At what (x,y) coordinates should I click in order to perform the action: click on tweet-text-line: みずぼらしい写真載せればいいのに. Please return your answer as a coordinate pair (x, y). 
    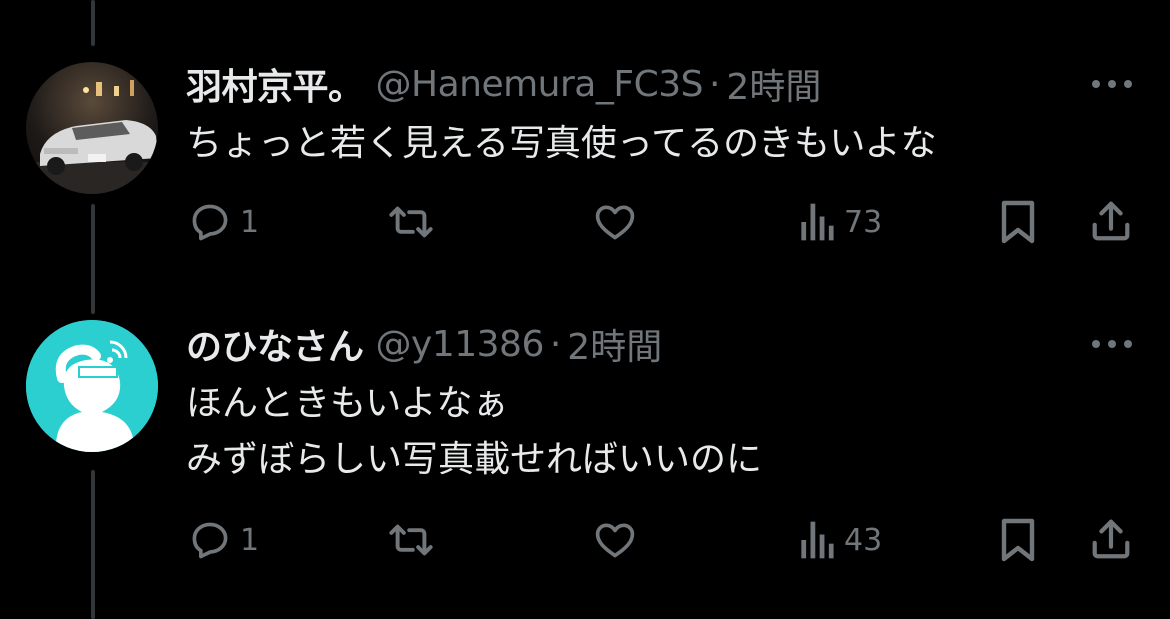
    Looking at the image, I should click on (474, 459).